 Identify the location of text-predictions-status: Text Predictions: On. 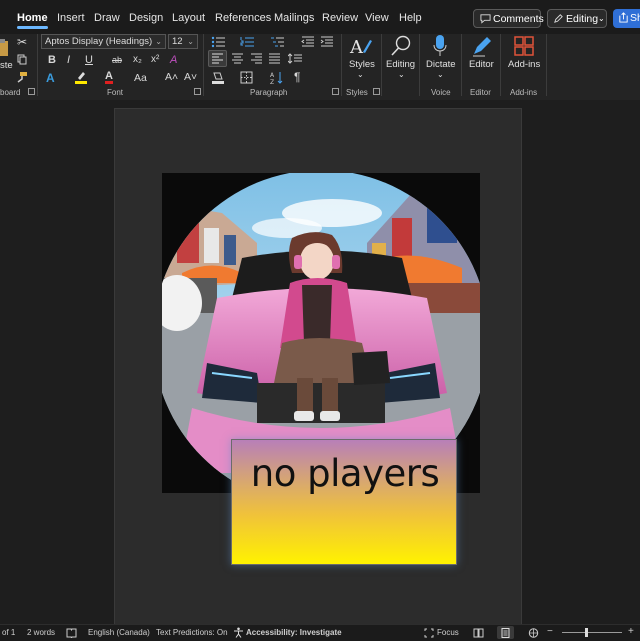
(192, 632).